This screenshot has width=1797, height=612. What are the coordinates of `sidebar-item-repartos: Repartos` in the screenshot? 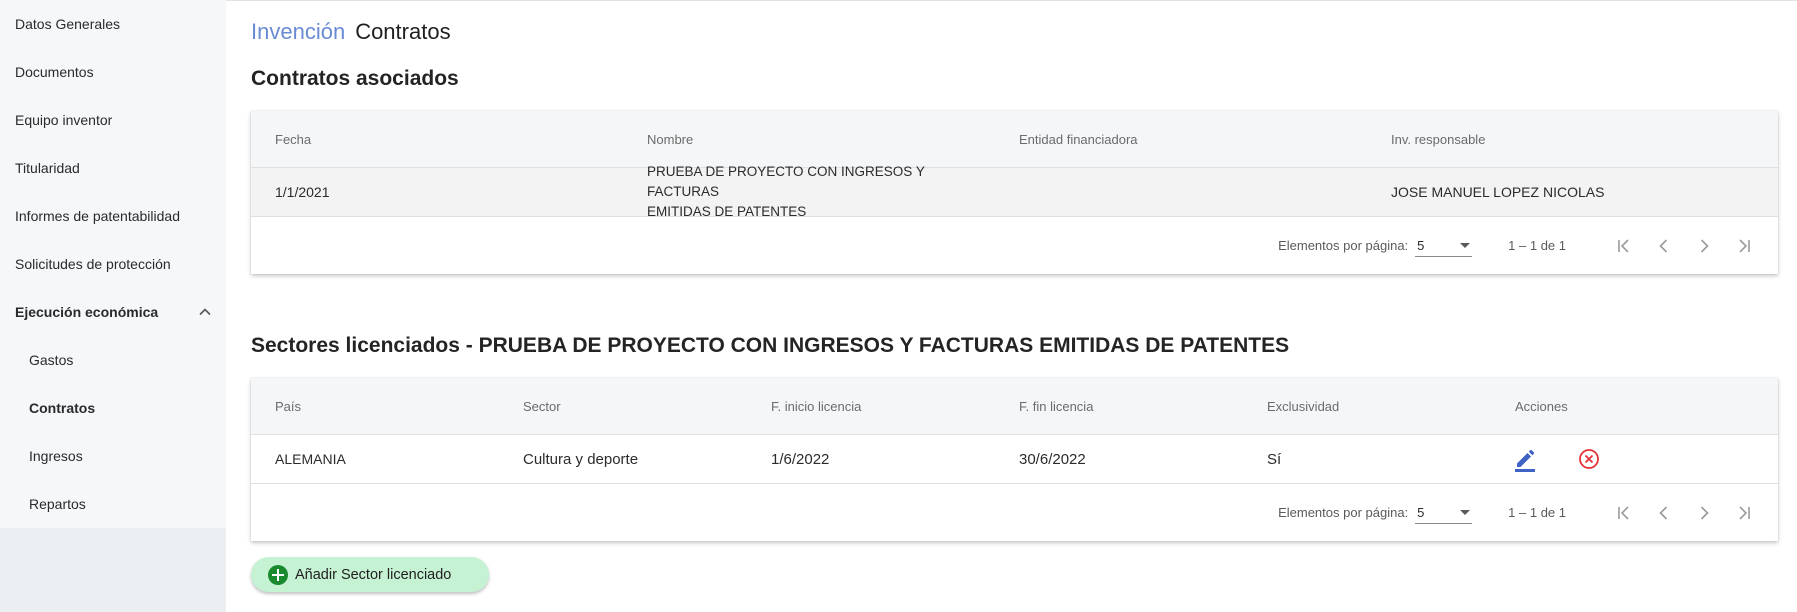 It's located at (113, 504).